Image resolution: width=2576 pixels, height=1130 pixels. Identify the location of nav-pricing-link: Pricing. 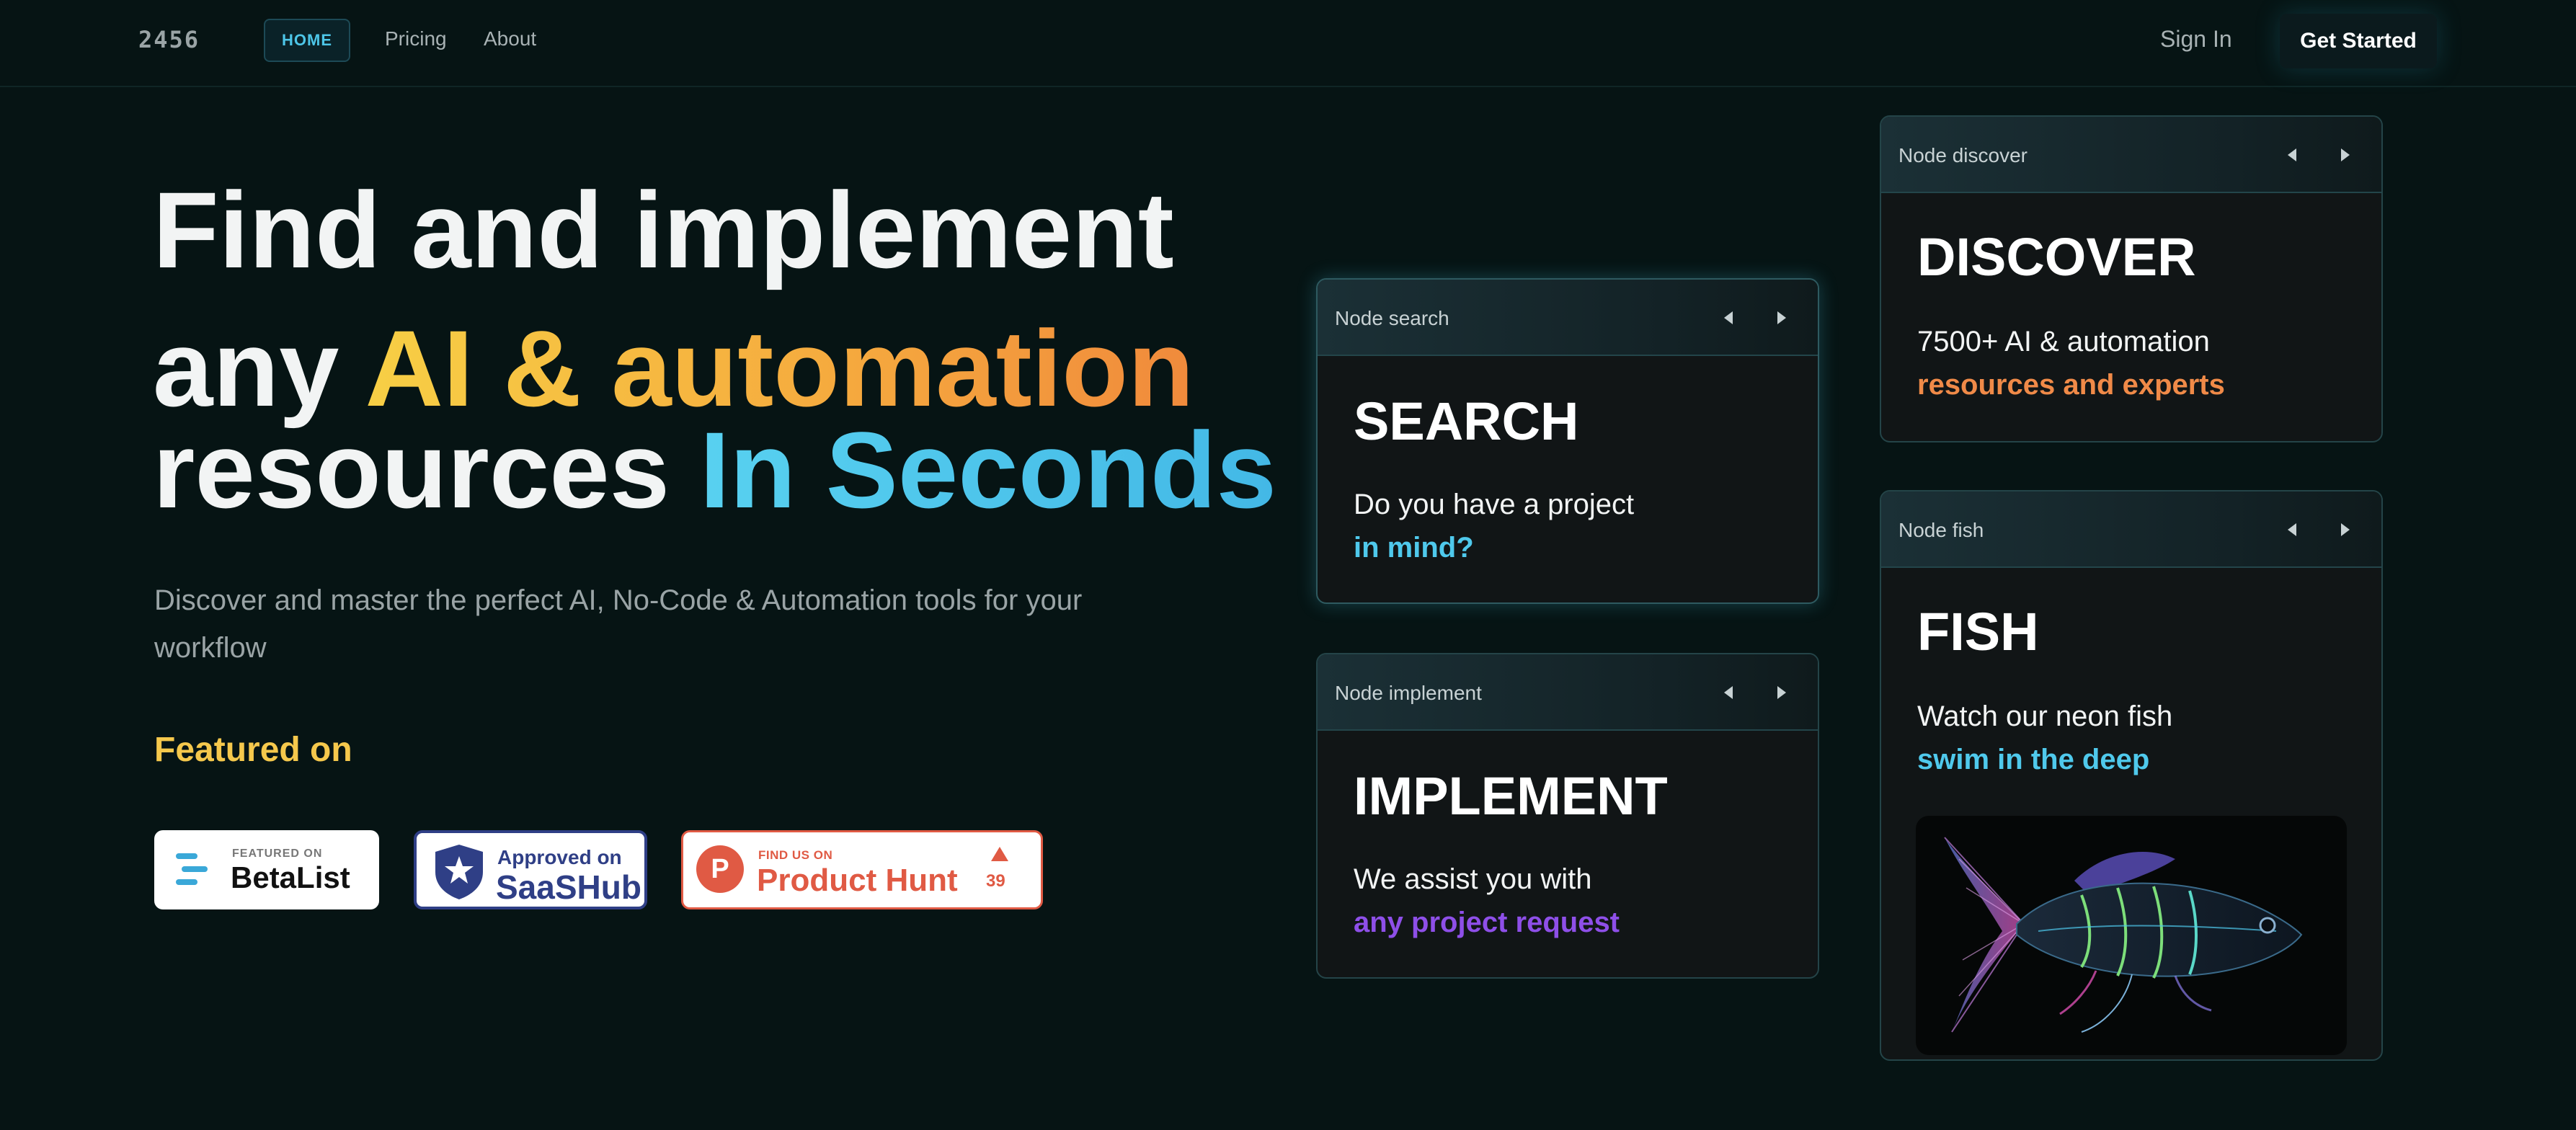
(416, 38).